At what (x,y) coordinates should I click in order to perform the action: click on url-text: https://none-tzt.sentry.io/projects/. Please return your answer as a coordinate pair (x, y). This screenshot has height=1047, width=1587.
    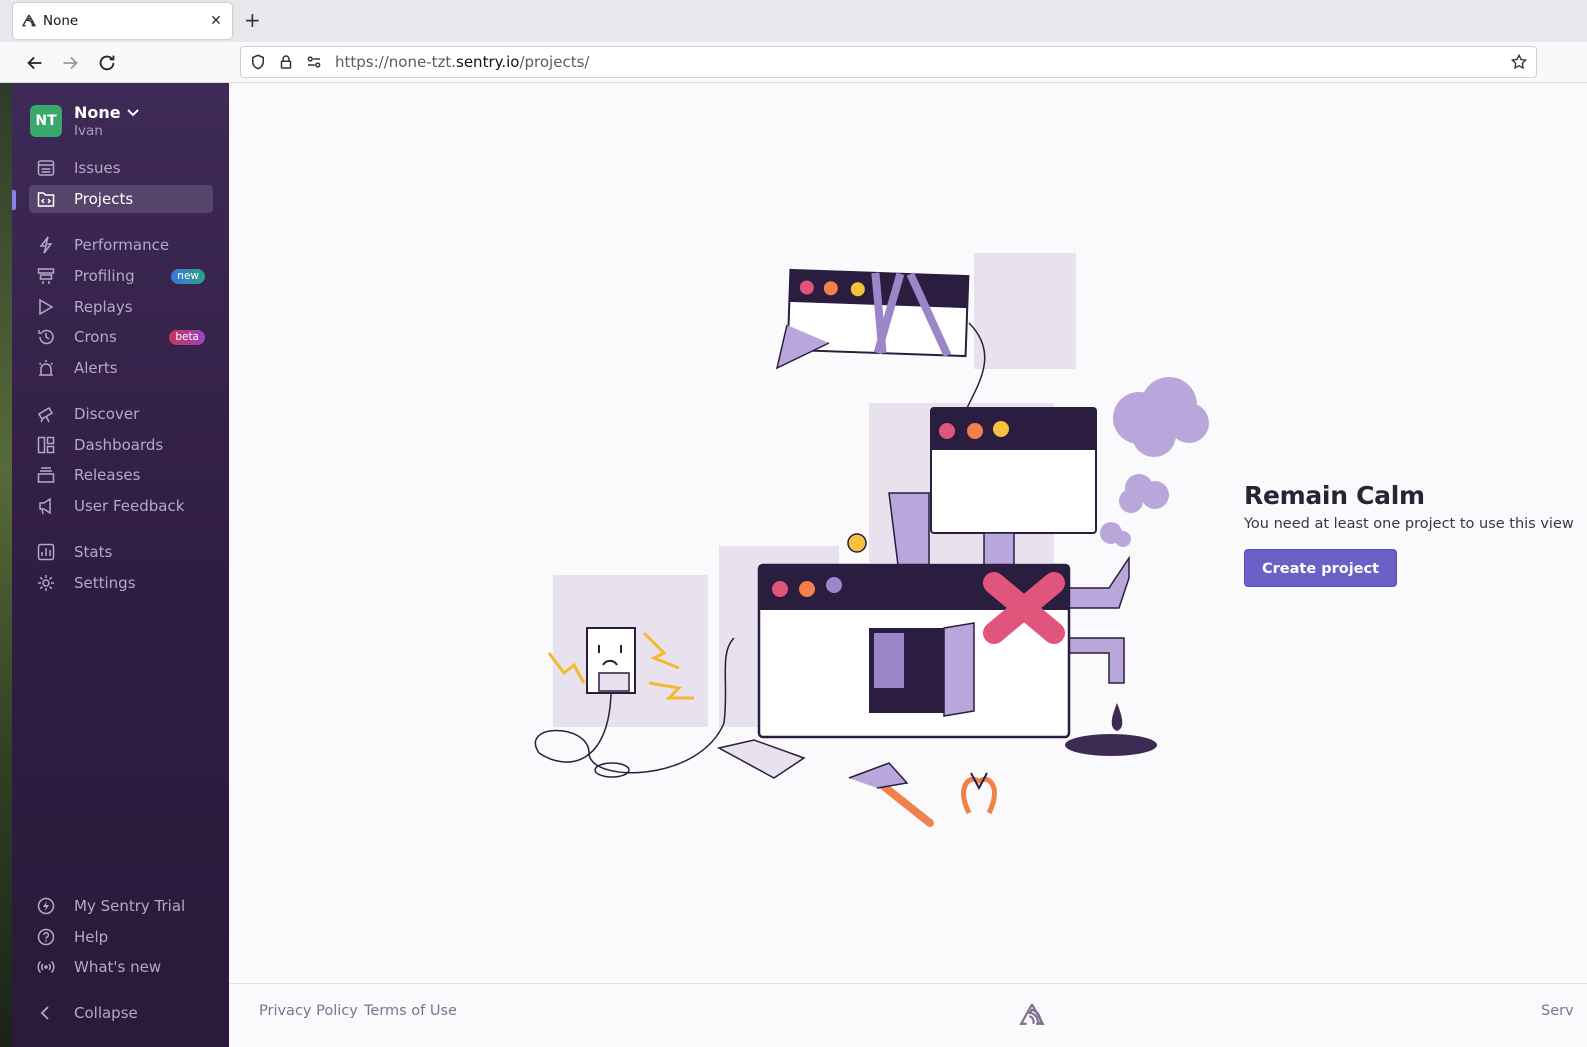
    Looking at the image, I should click on (462, 62).